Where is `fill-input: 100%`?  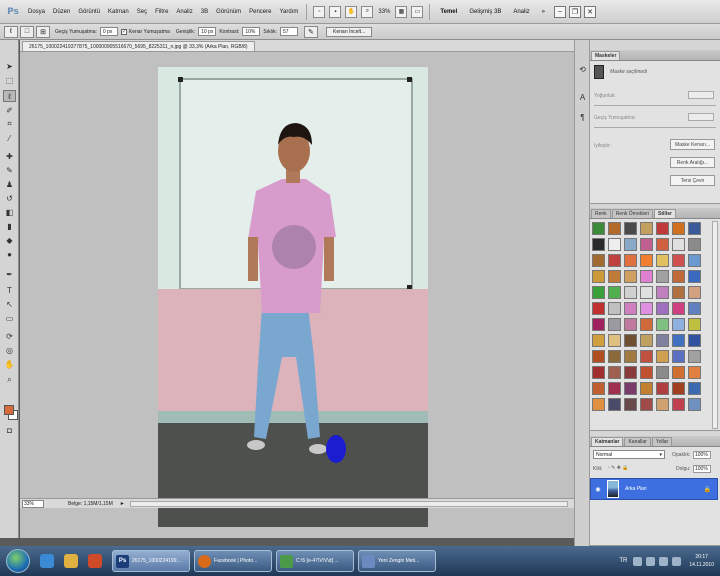 fill-input: 100% is located at coordinates (702, 469).